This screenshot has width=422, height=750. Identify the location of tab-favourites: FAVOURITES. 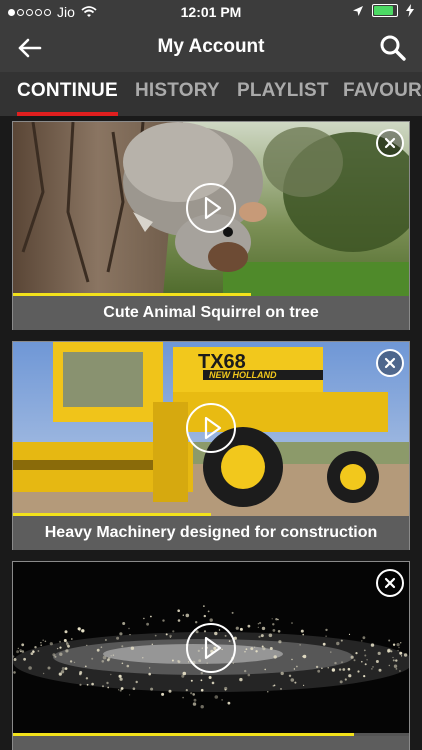
(382, 91).